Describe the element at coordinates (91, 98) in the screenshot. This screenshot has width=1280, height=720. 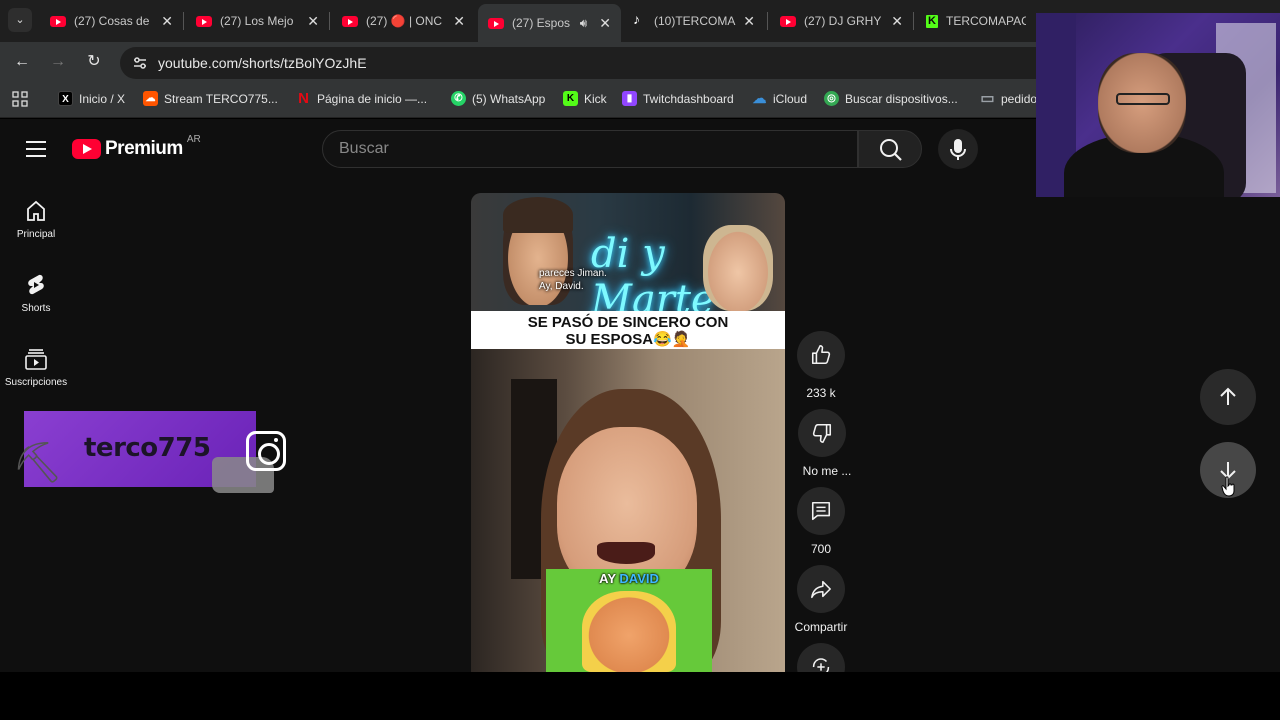
I see `bookmark-x: X Inicio / X` at that location.